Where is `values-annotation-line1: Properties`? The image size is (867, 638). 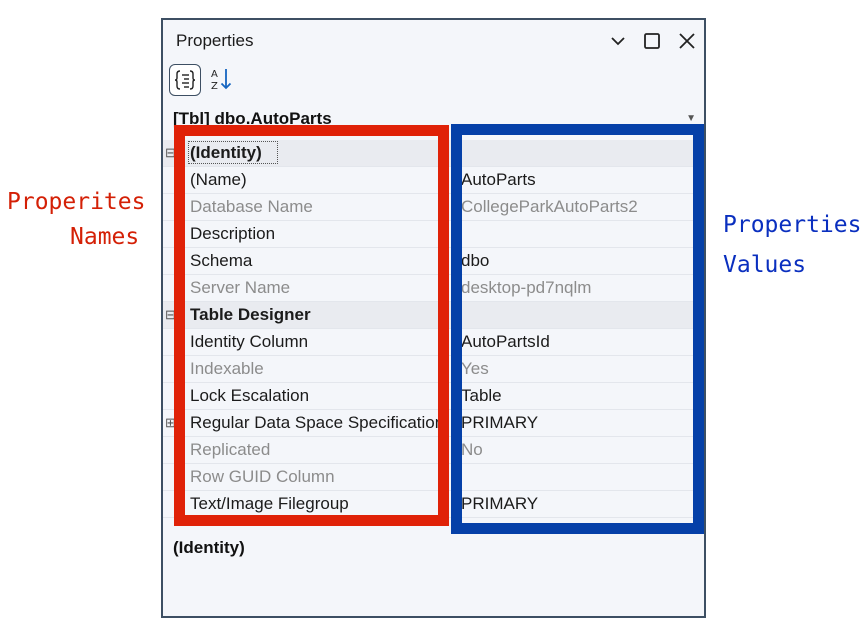 values-annotation-line1: Properties is located at coordinates (792, 225).